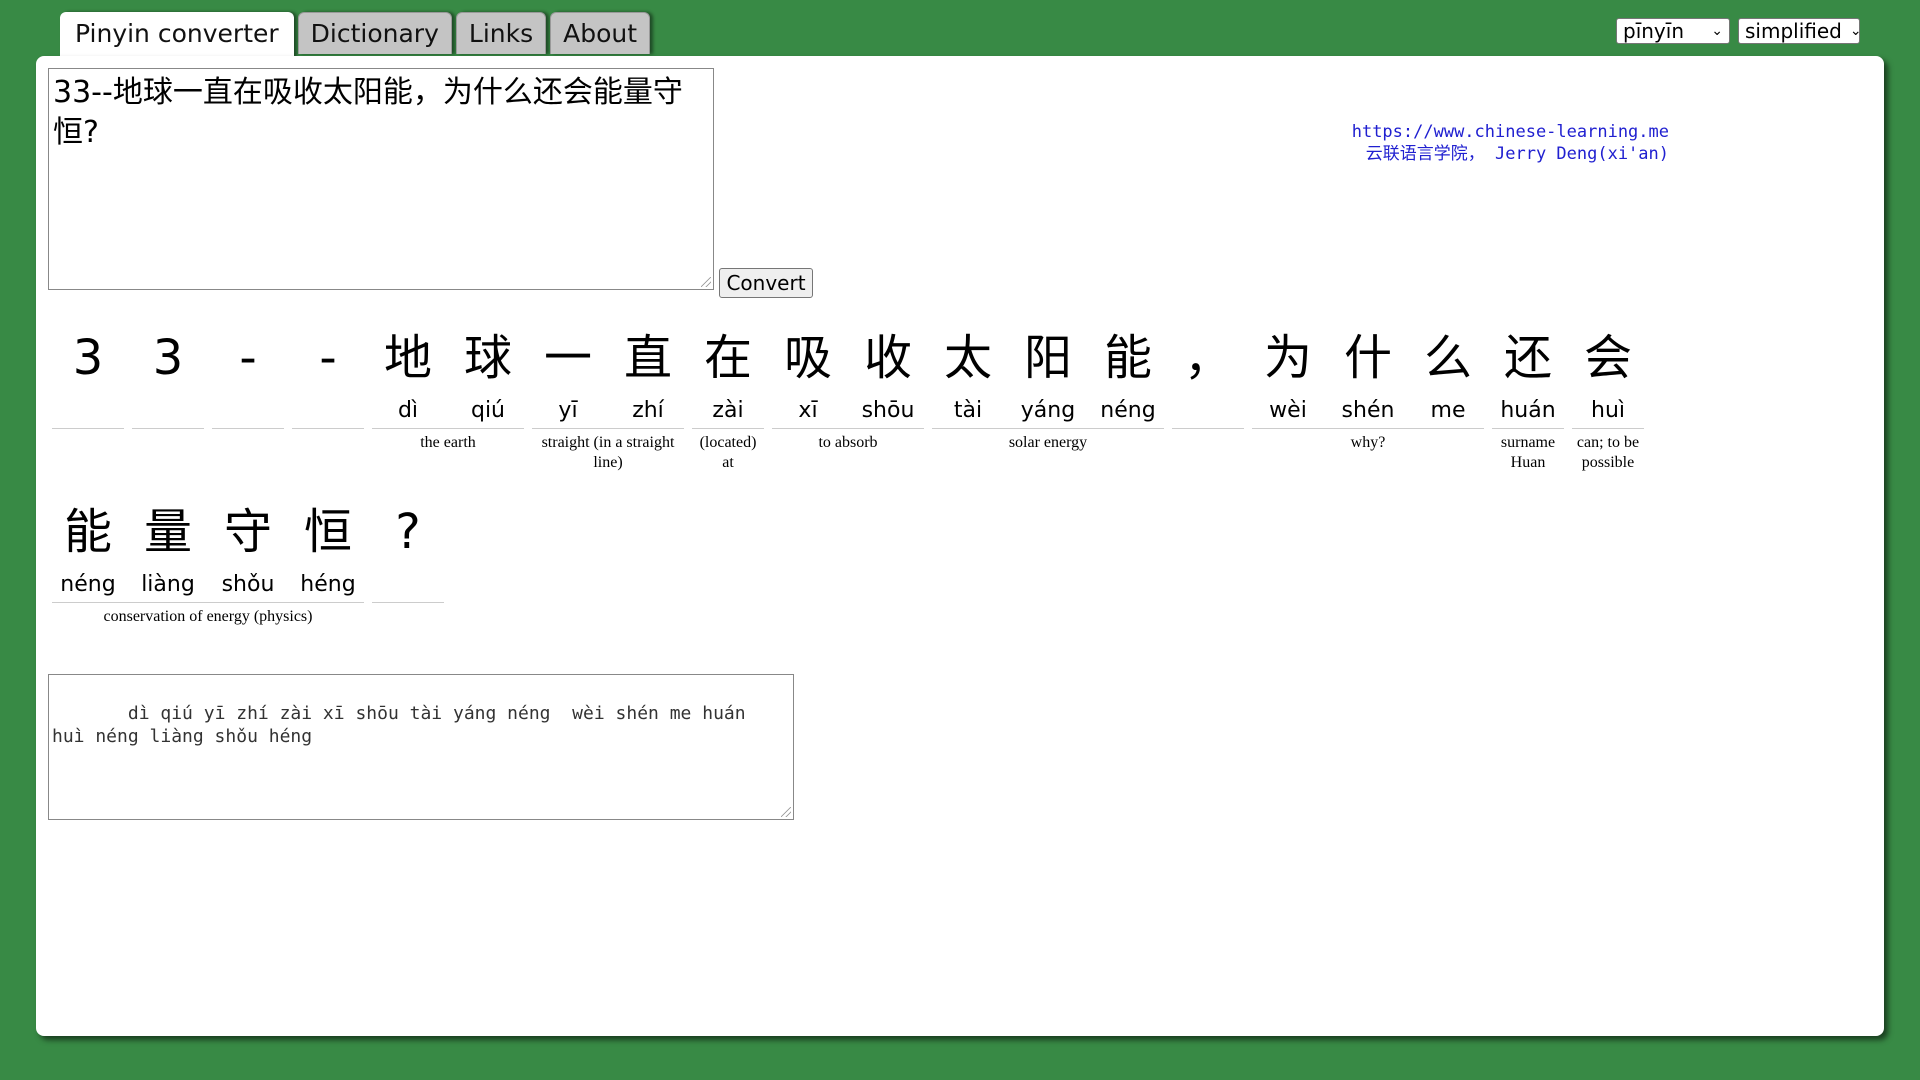 The height and width of the screenshot is (1080, 1920). Describe the element at coordinates (1367, 358) in the screenshot. I see `hanzi-character: 什` at that location.